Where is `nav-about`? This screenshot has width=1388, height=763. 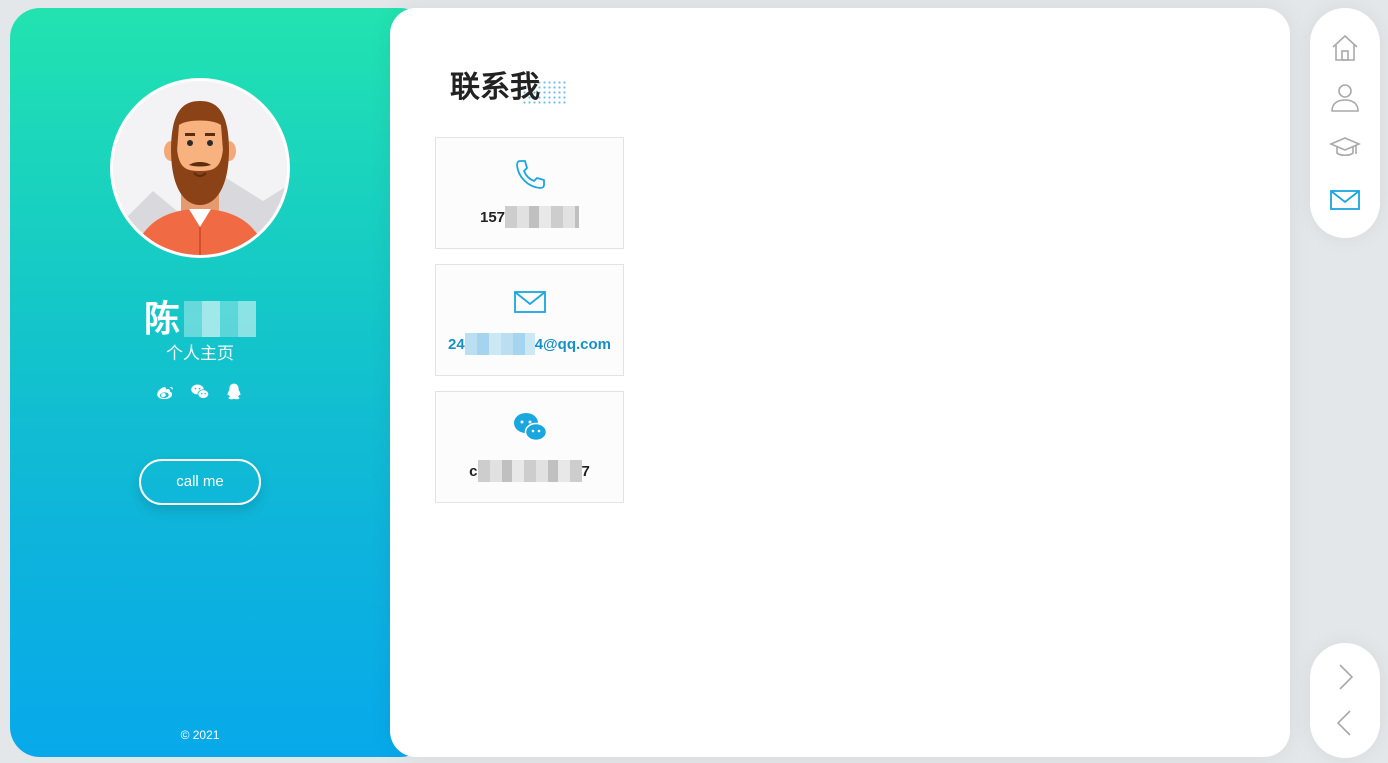 nav-about is located at coordinates (1345, 97).